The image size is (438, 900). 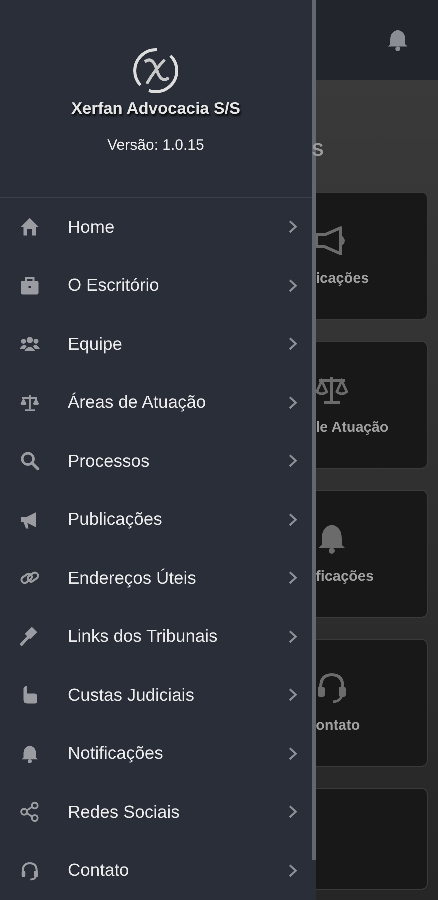 What do you see at coordinates (30, 227) in the screenshot?
I see `home-icon` at bounding box center [30, 227].